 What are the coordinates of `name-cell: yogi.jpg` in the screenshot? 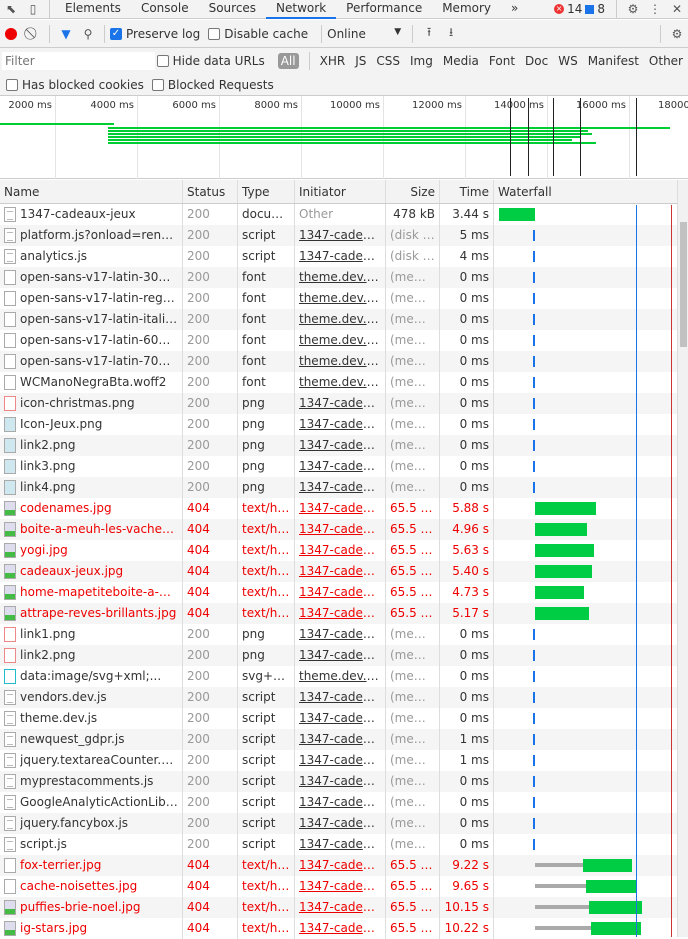 It's located at (91, 550).